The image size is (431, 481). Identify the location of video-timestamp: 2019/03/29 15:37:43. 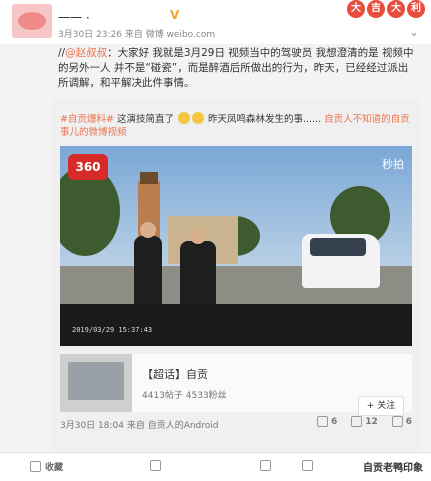
(112, 330).